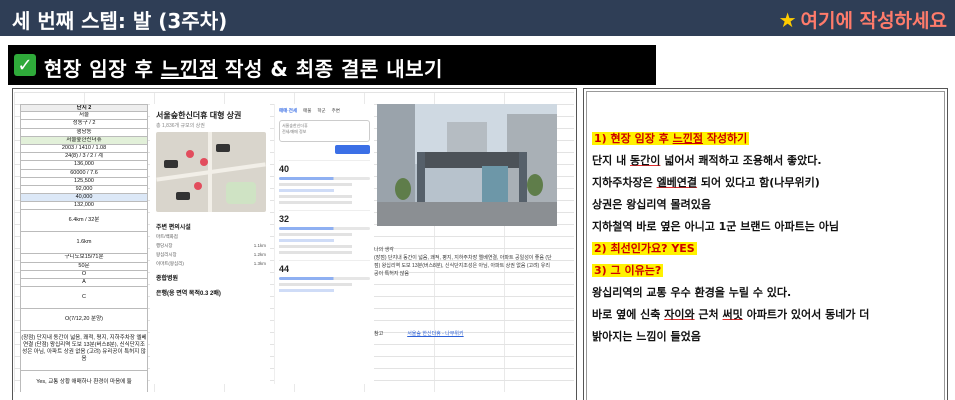 The height and width of the screenshot is (400, 955). I want to click on item-distance: 1.3km, so click(259, 263).